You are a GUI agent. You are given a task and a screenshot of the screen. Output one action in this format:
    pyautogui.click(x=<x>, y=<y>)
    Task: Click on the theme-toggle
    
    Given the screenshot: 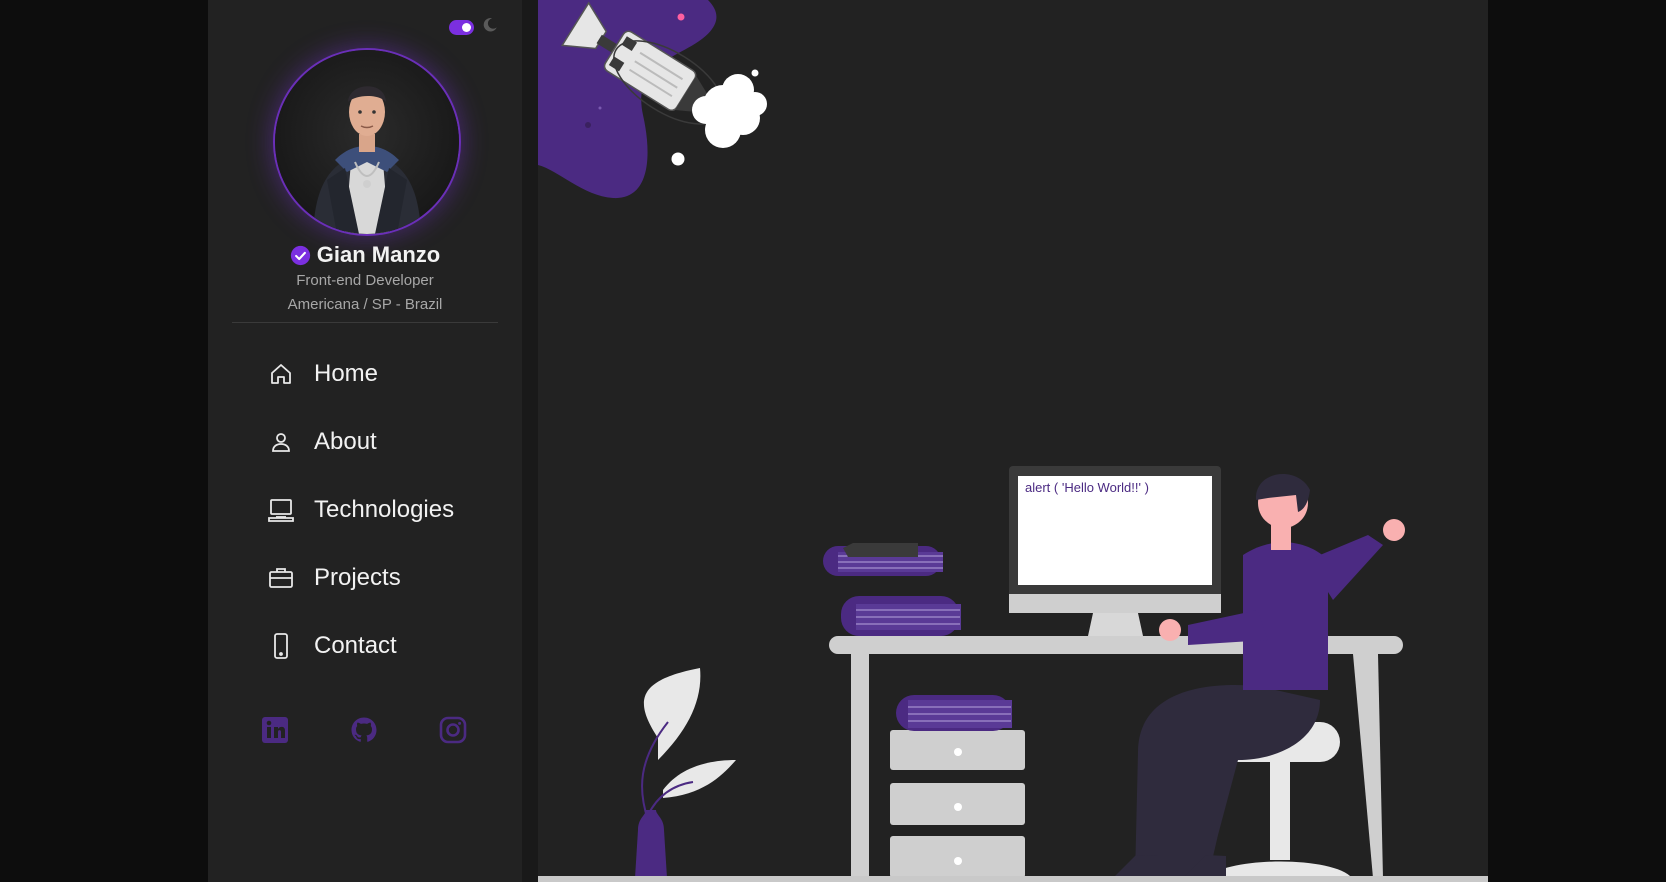 What is the action you would take?
    pyautogui.click(x=461, y=27)
    